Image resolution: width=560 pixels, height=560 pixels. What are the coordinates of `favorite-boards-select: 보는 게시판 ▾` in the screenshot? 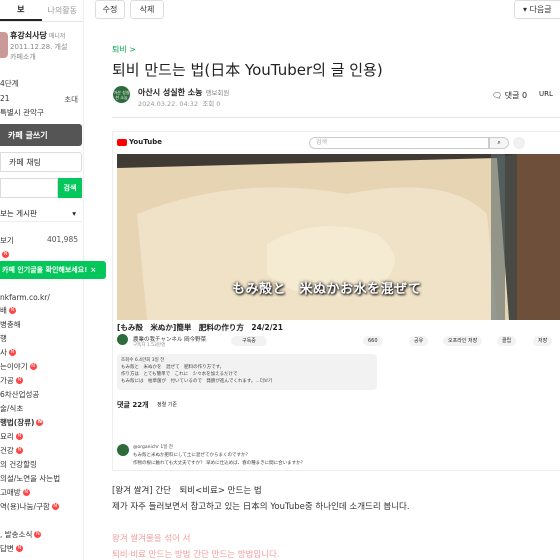 It's located at (41, 214).